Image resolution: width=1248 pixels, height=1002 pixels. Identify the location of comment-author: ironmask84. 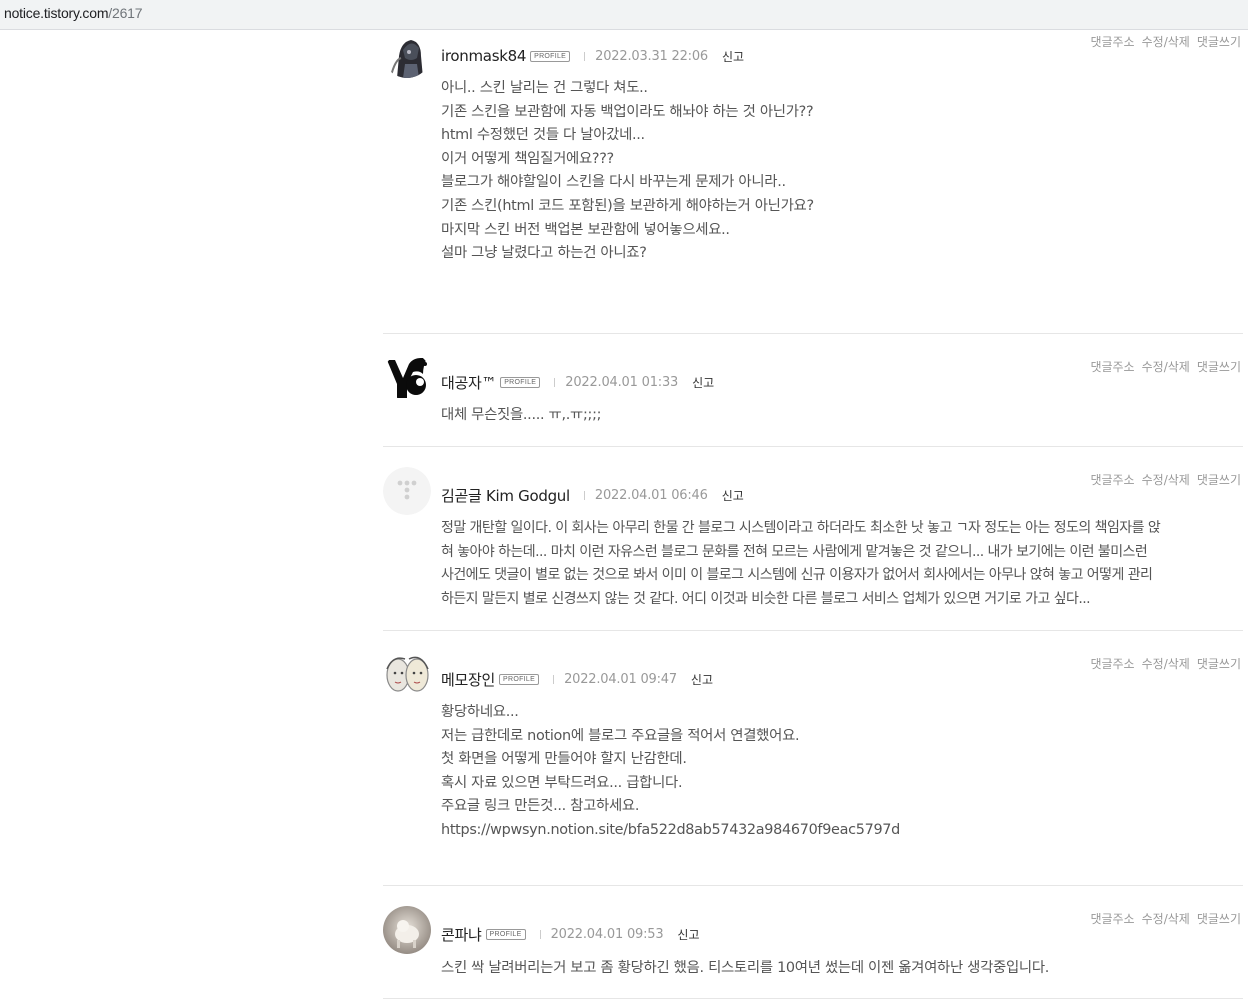
(483, 56).